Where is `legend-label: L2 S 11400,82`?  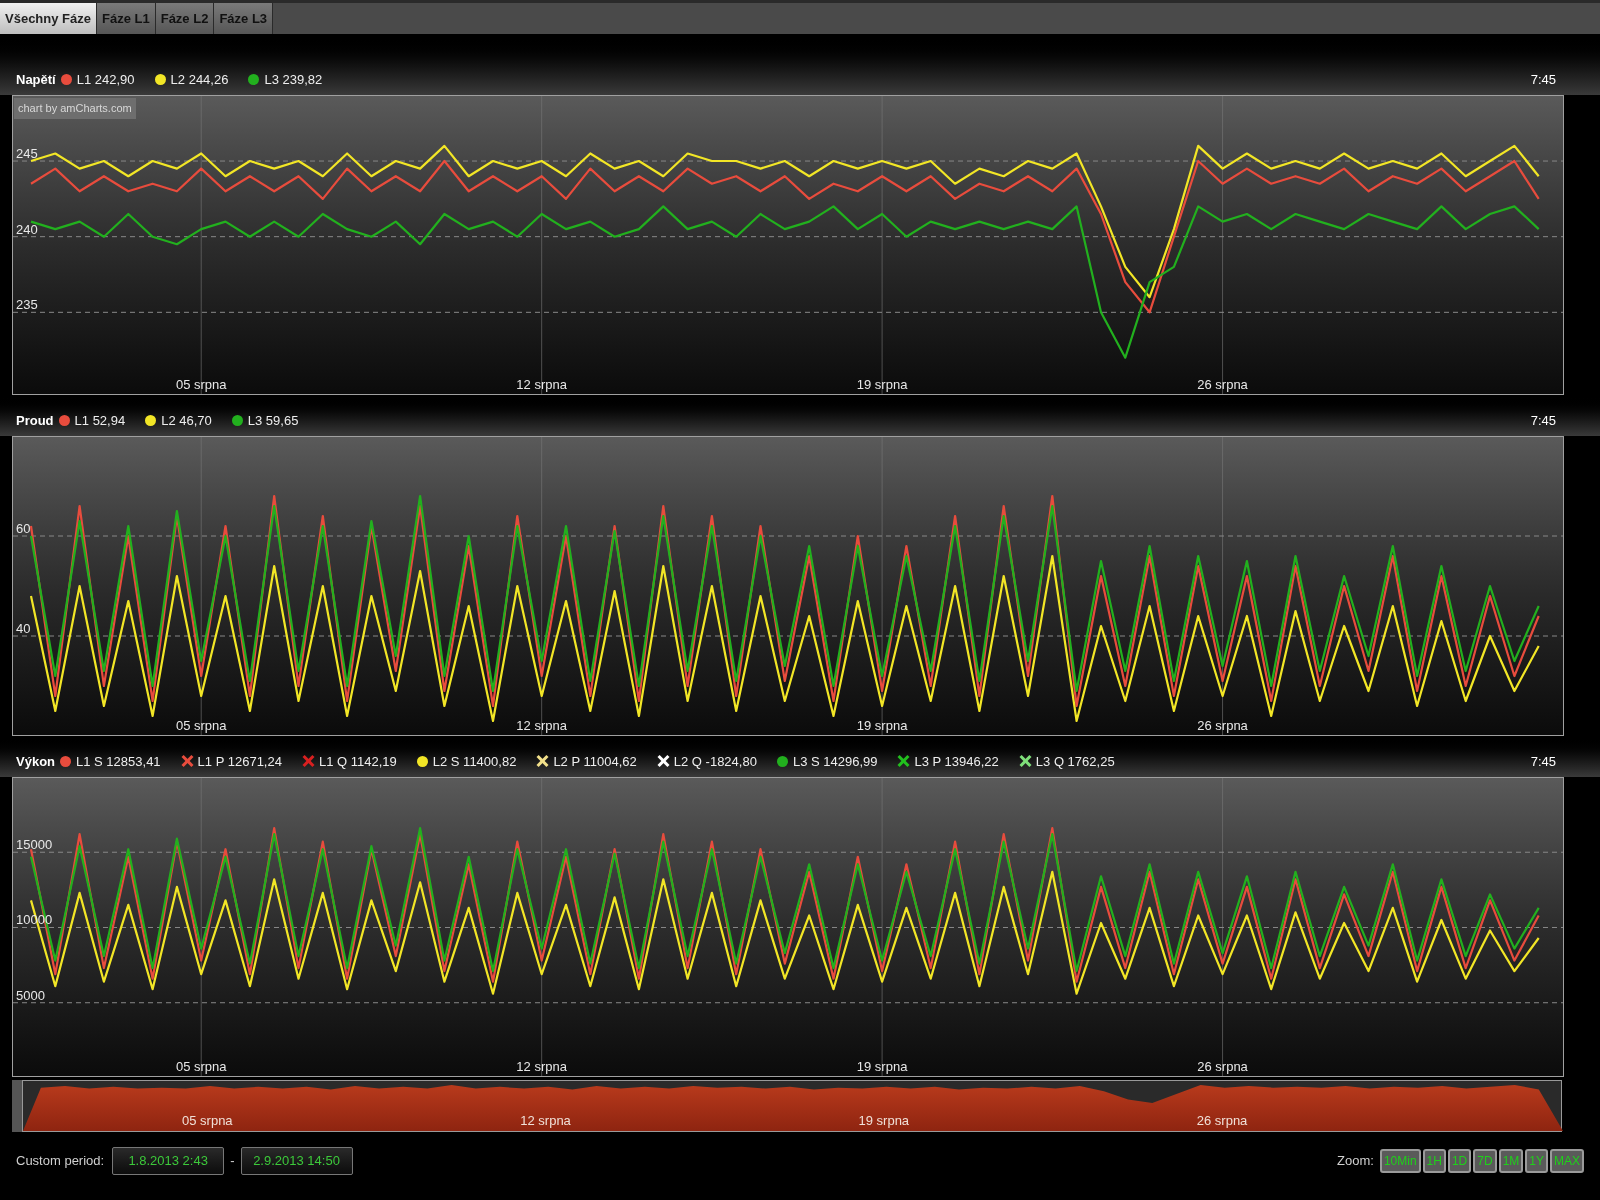
legend-label: L2 S 11400,82 is located at coordinates (474, 761).